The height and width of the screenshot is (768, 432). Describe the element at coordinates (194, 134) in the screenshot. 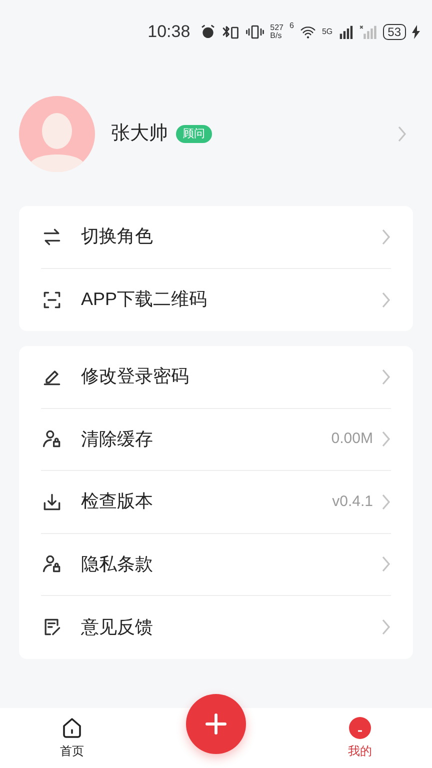

I see `role-badge: 顾问` at that location.